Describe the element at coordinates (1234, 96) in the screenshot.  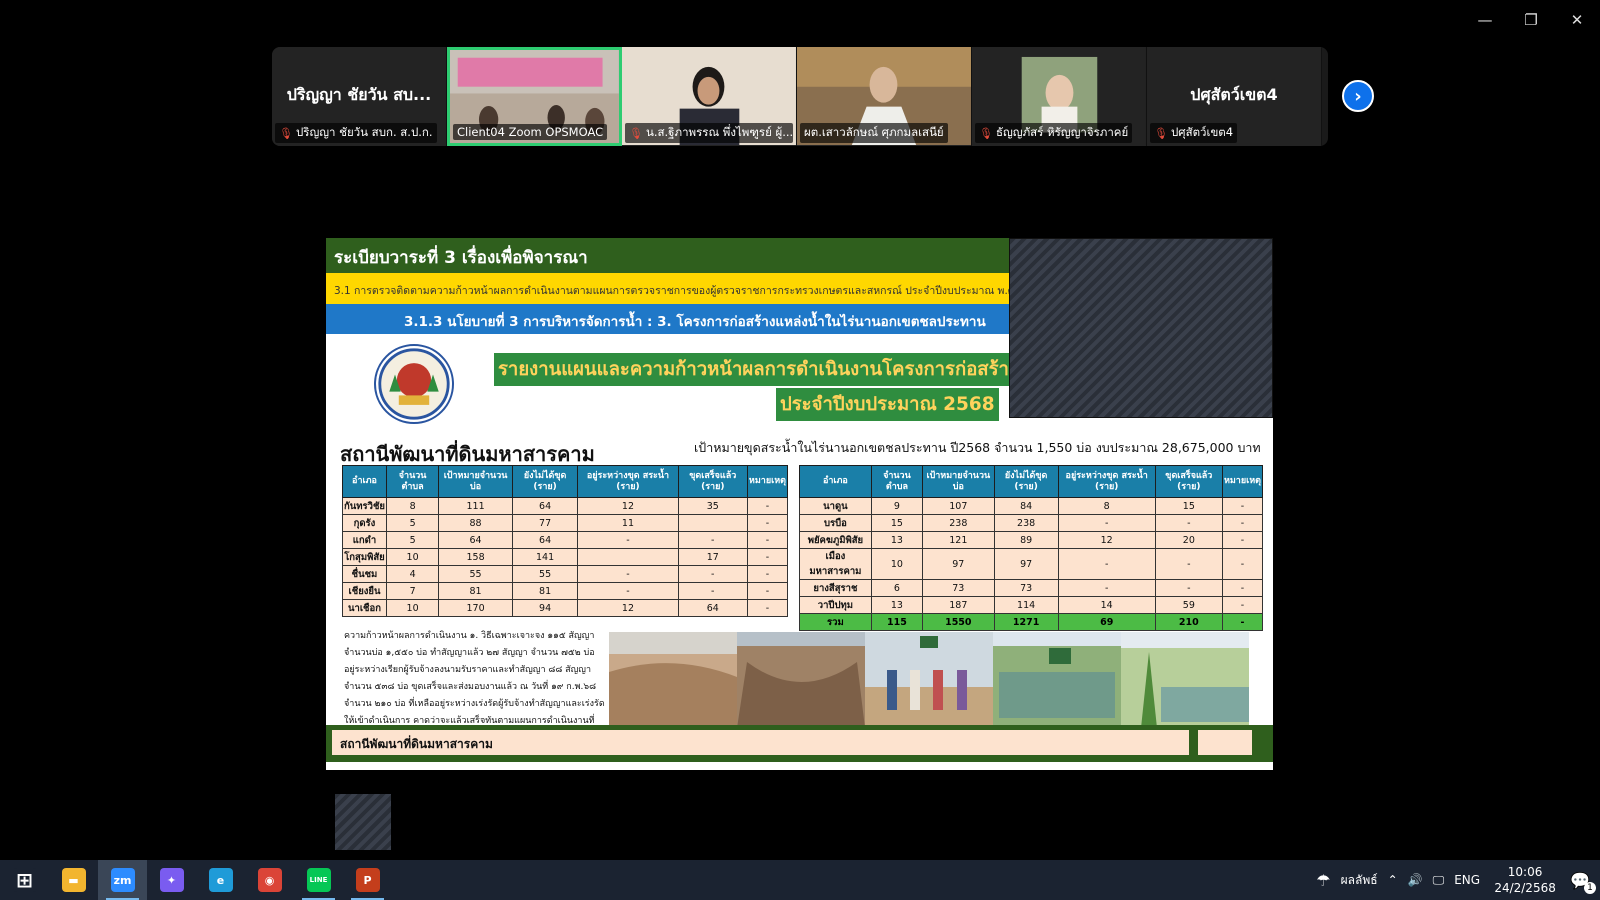
I see `participant-tile: ปศุสัตว์เขต4 🎙 ปศุสัตว์เขต4` at that location.